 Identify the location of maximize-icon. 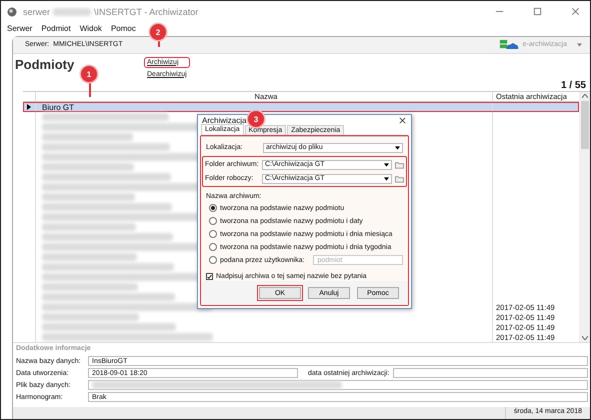
(537, 11).